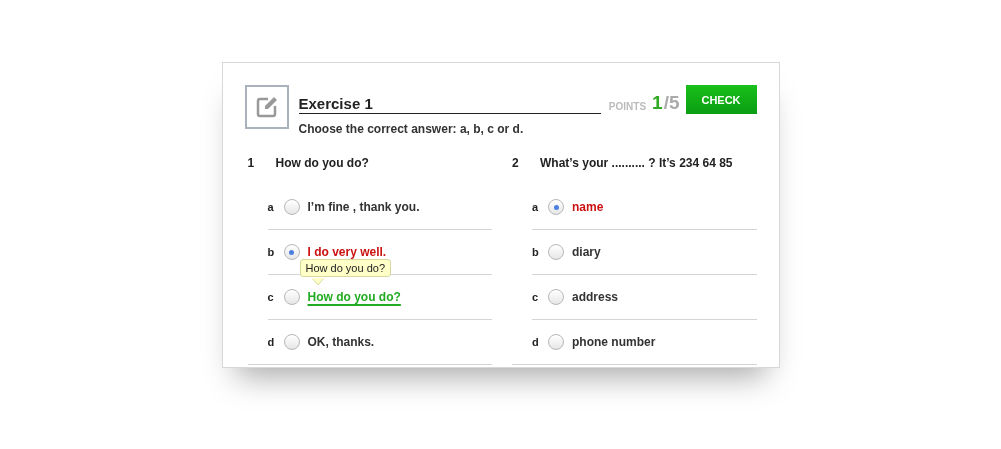 This screenshot has height=449, width=1001. Describe the element at coordinates (657, 103) in the screenshot. I see `score: 1` at that location.